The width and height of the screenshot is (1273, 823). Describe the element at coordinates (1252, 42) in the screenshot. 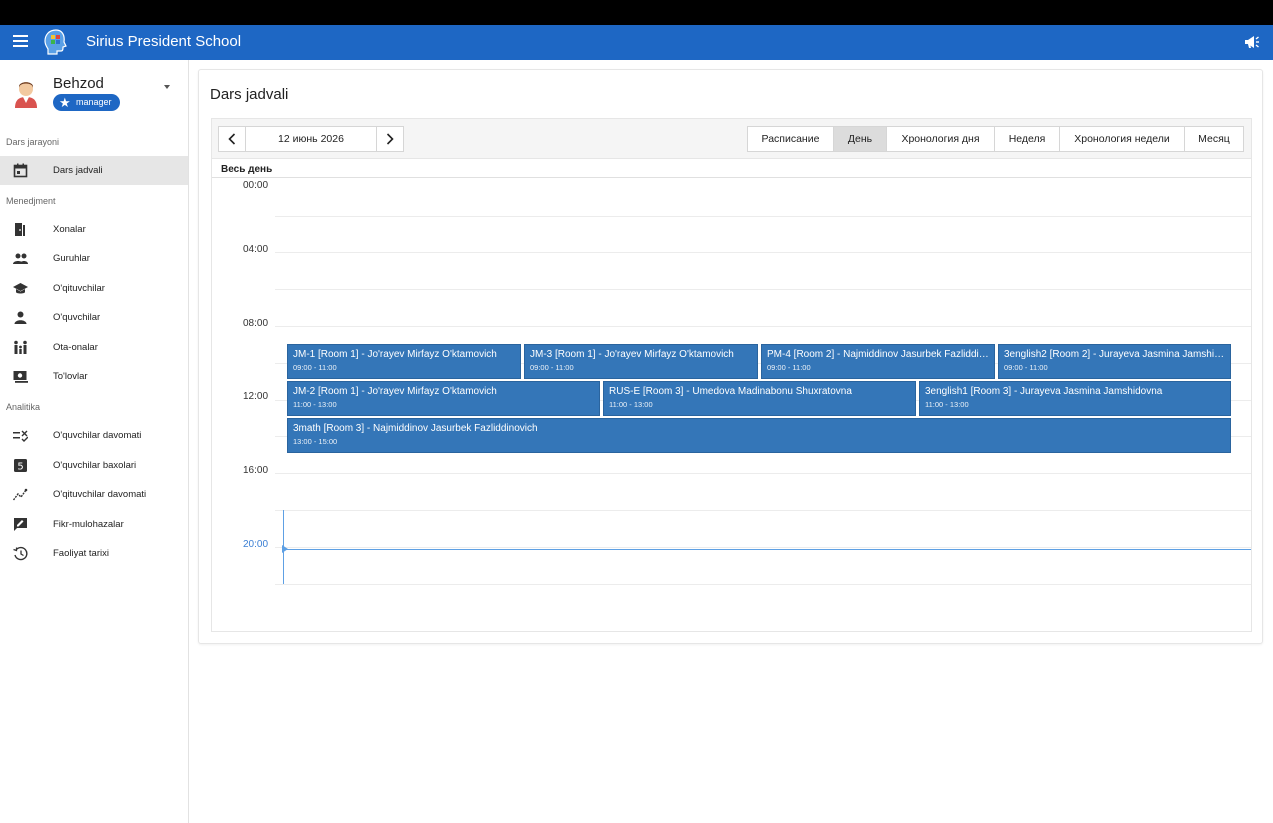

I see `announcement-icon` at that location.